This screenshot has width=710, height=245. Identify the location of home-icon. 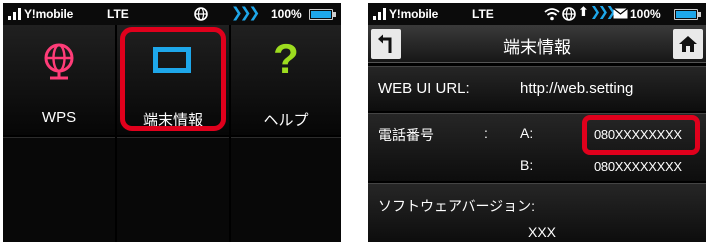
(688, 44).